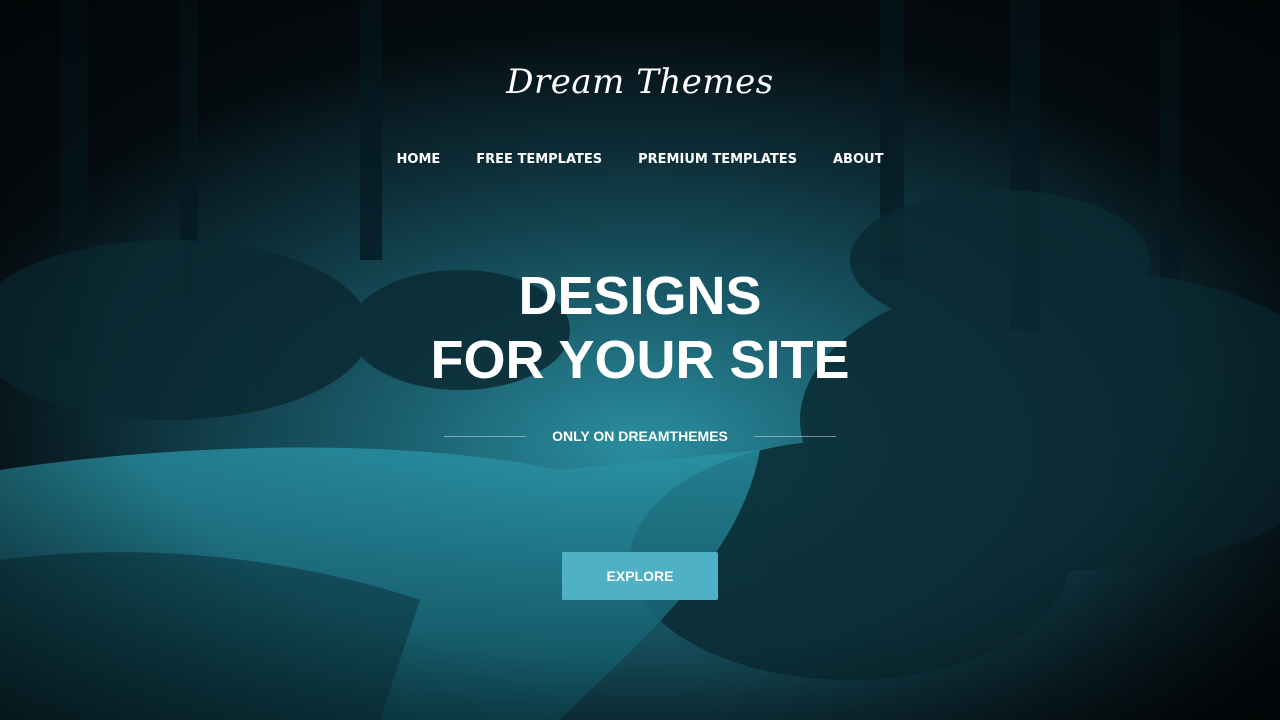 This screenshot has width=1280, height=720. I want to click on nav-item-about: ABOUT, so click(858, 159).